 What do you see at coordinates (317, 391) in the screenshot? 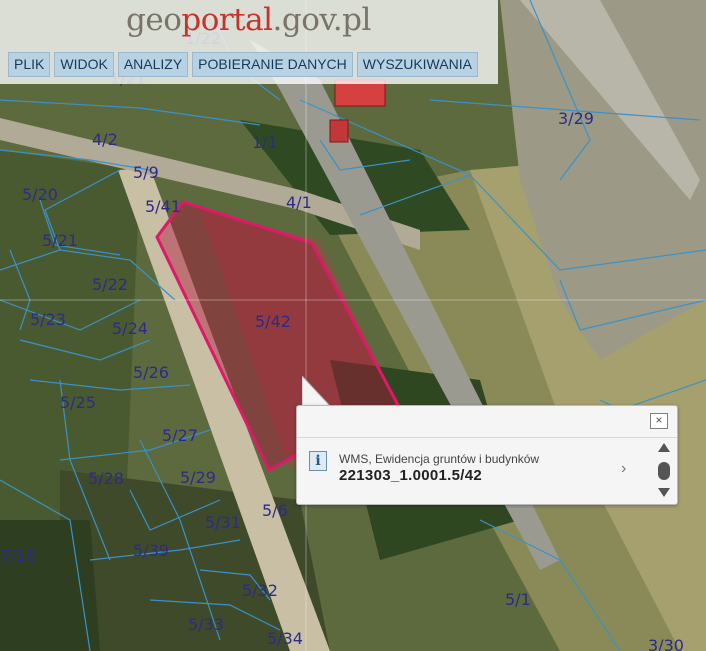
I see `popup-pointer` at bounding box center [317, 391].